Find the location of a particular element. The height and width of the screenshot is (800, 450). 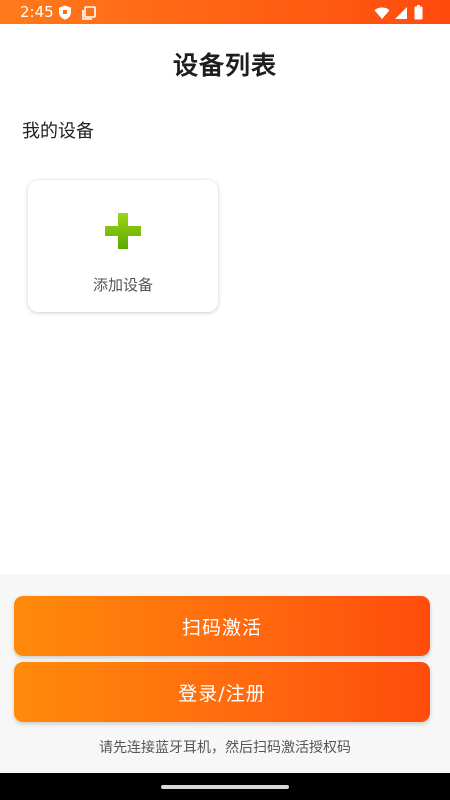

my-devices-label: 我的设备 is located at coordinates (58, 131).